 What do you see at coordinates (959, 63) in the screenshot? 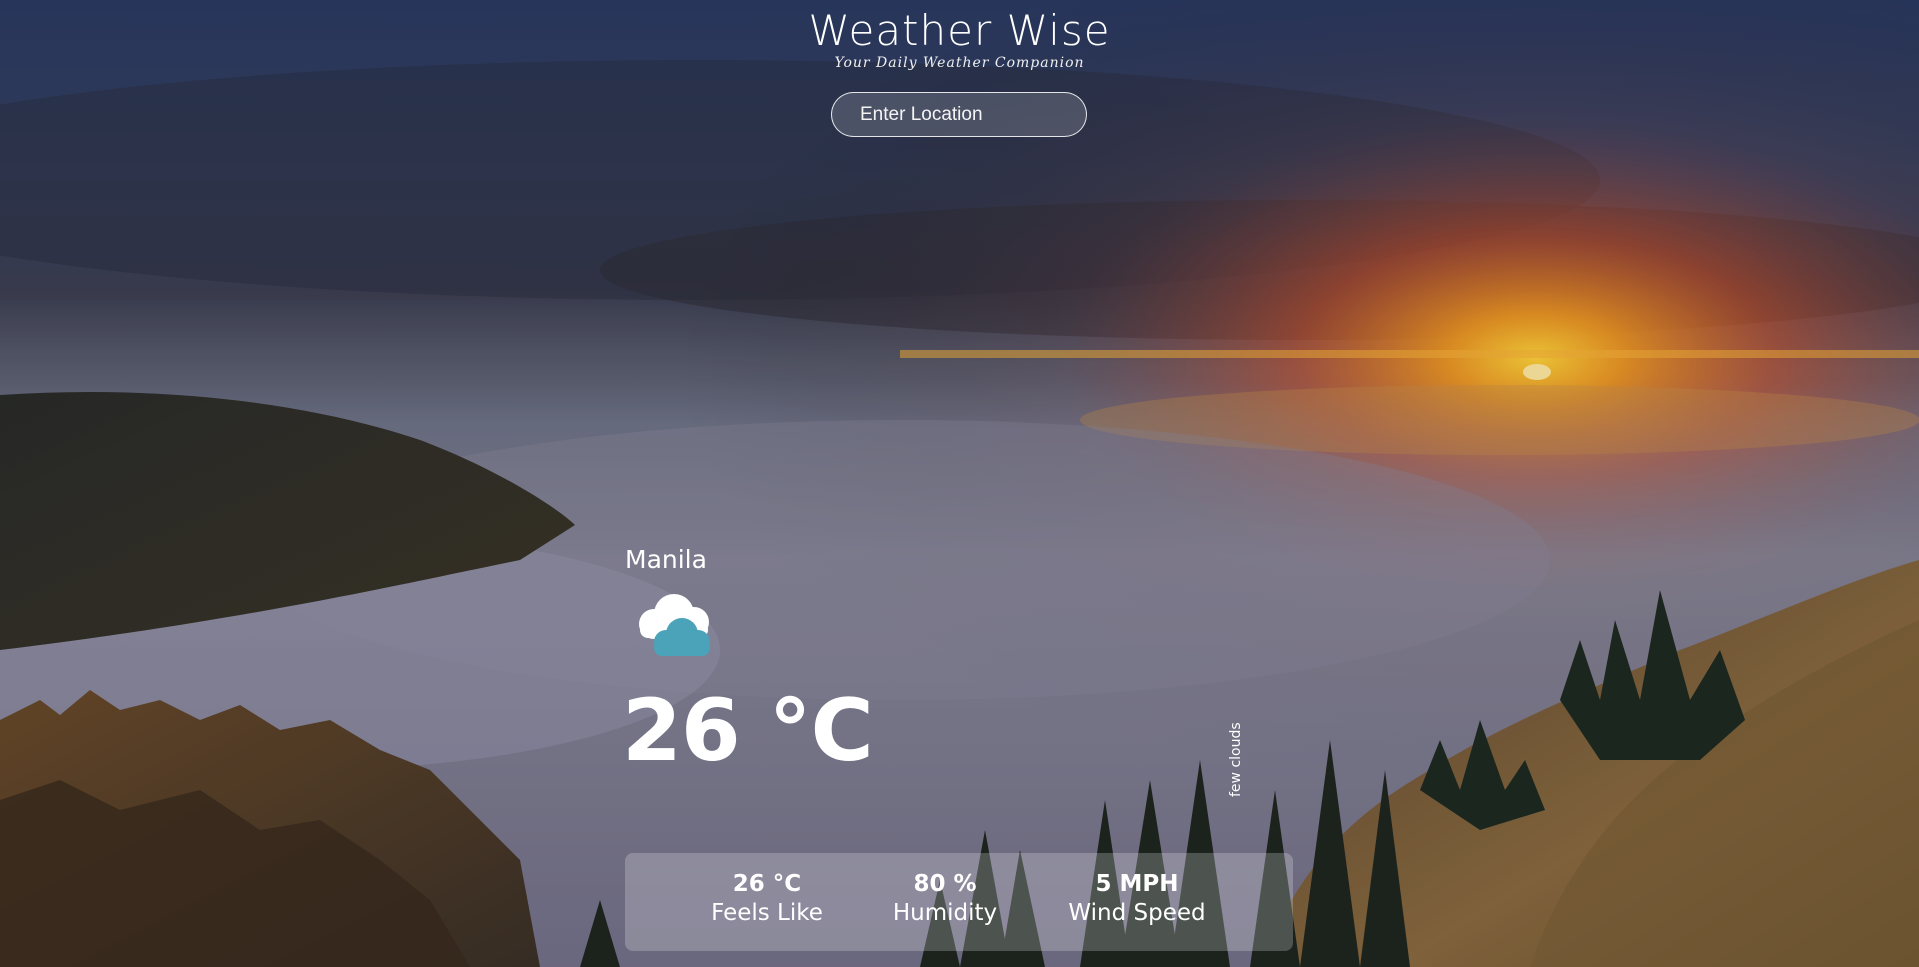
I see `app-subtitle: Your Daily Weather Companion` at bounding box center [959, 63].